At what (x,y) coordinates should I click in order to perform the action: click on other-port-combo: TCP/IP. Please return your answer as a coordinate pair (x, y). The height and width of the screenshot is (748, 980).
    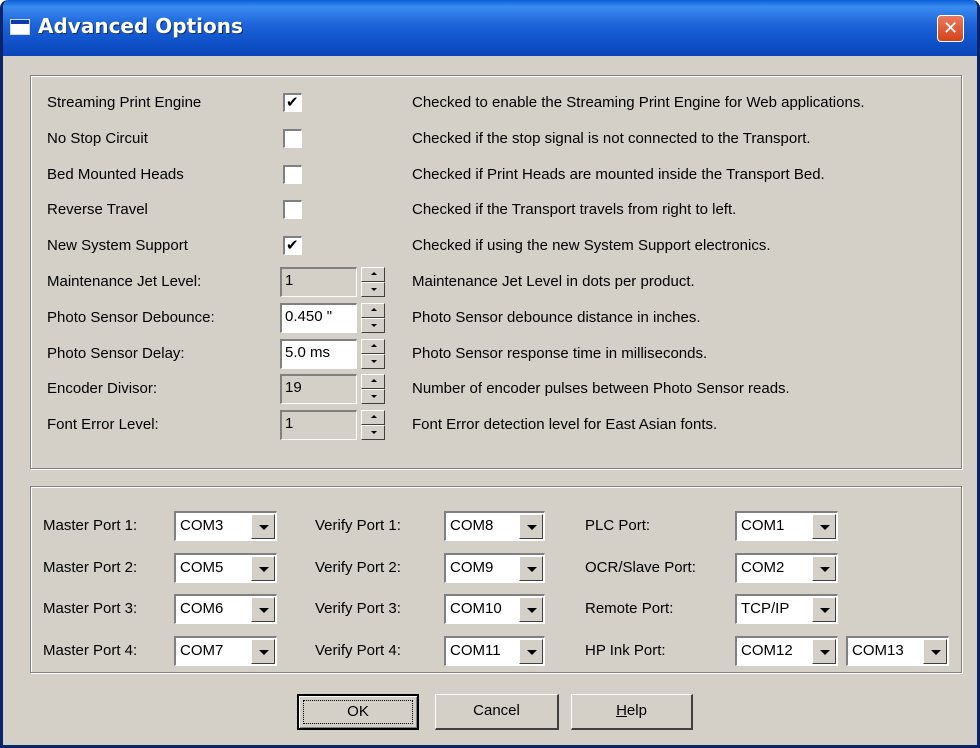
    Looking at the image, I should click on (786, 609).